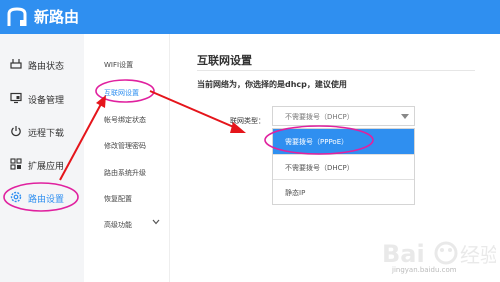 This screenshot has height=282, width=500. Describe the element at coordinates (57, 17) in the screenshot. I see `app-title: 新路由` at that location.